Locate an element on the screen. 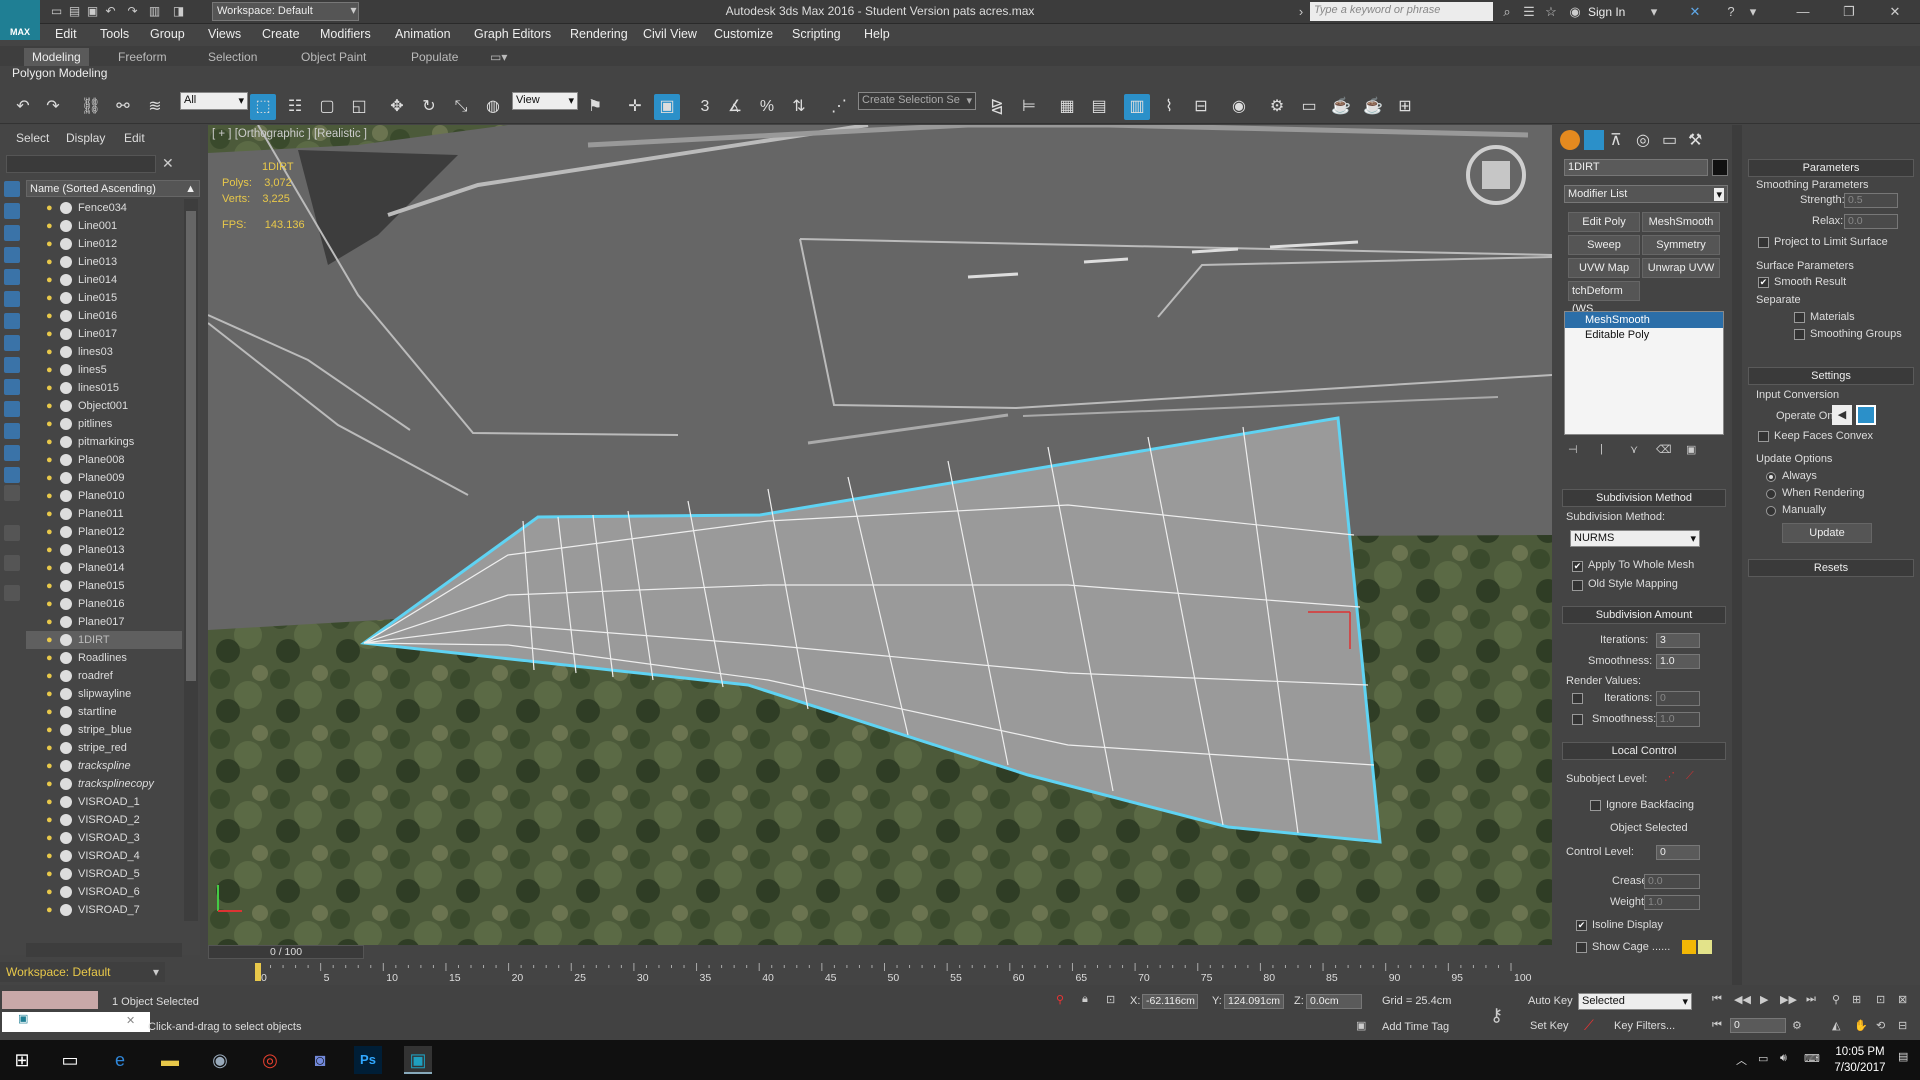 Image resolution: width=1920 pixels, height=1080 pixels. display-space-warps-icon is located at coordinates (12, 321).